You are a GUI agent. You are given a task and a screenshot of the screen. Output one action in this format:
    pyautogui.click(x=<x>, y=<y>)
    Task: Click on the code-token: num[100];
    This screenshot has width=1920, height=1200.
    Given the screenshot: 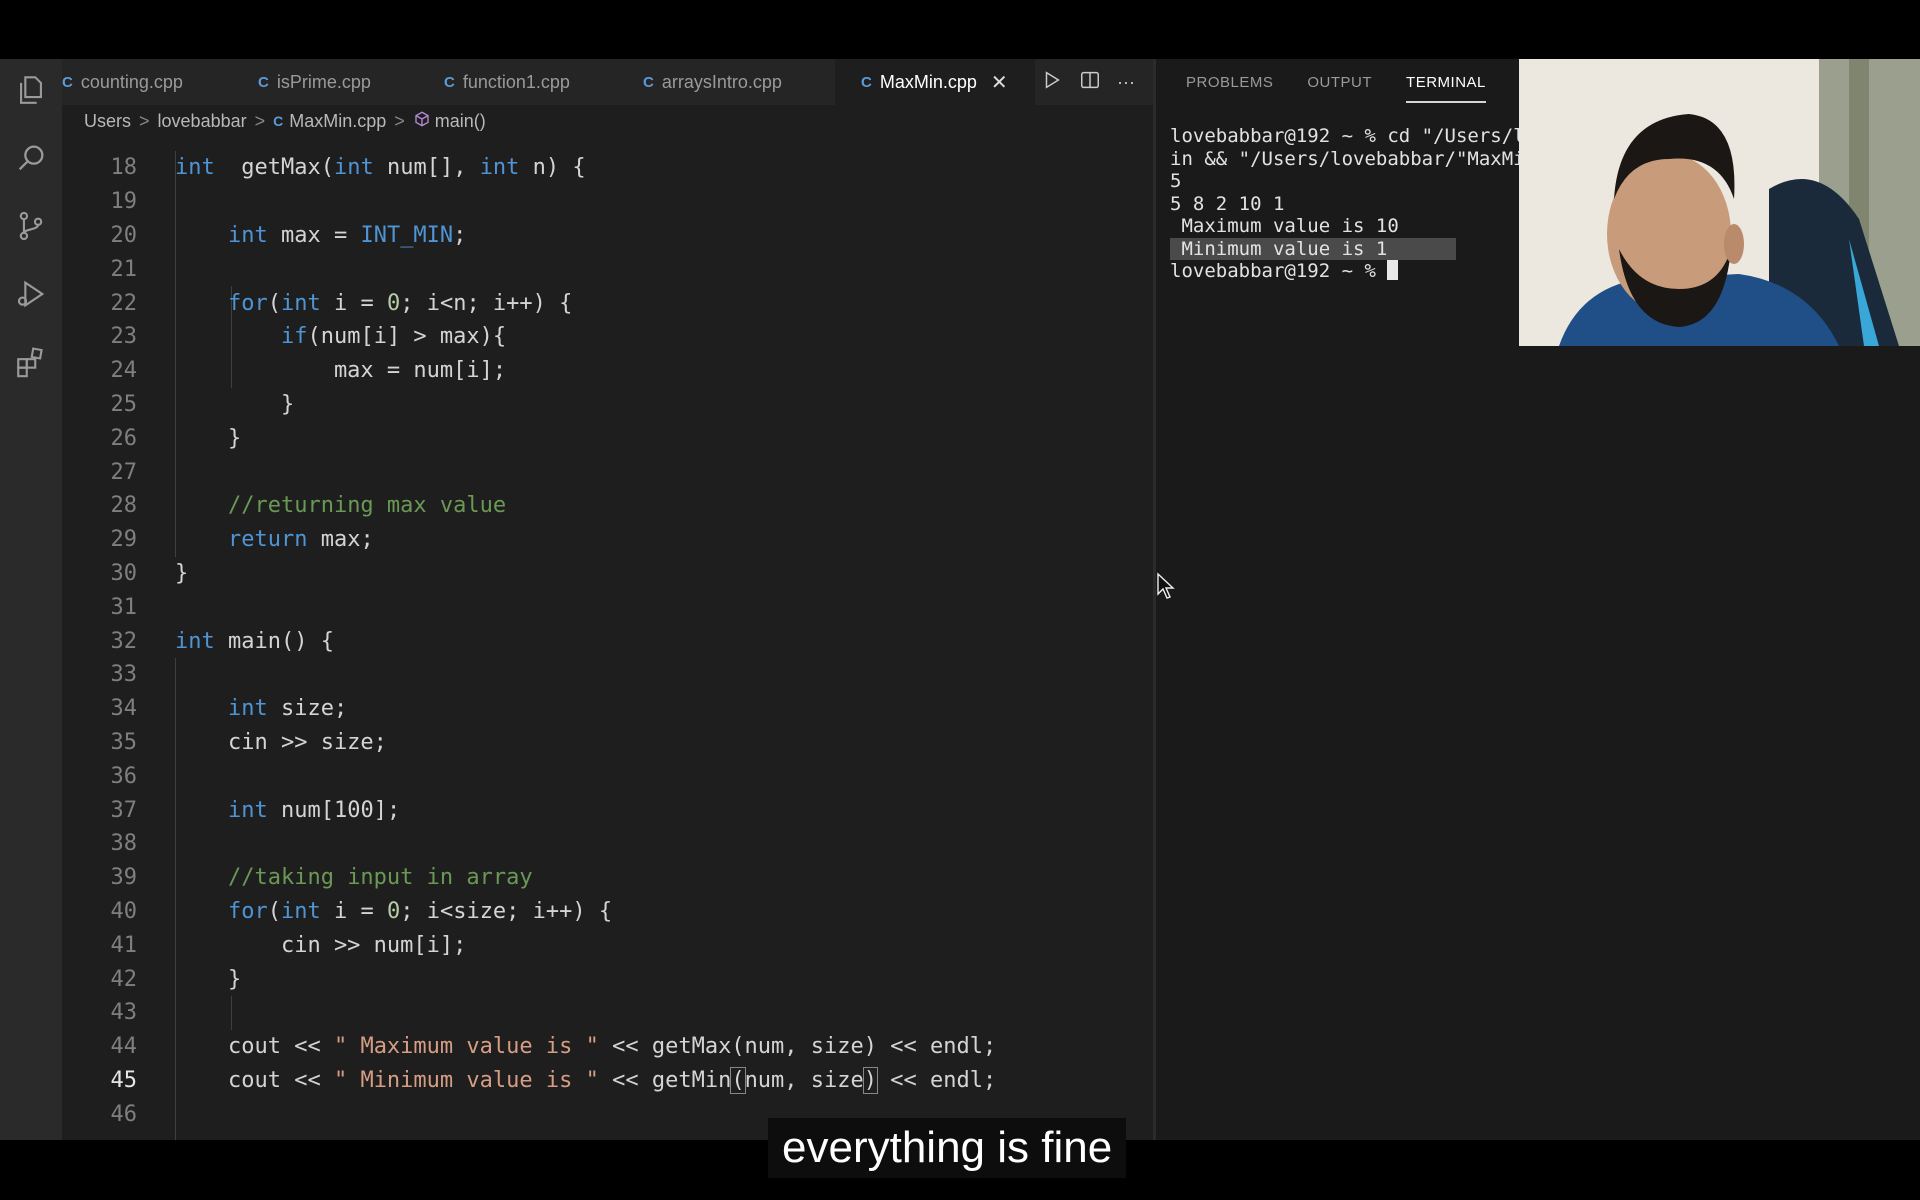 What is the action you would take?
    pyautogui.click(x=334, y=810)
    